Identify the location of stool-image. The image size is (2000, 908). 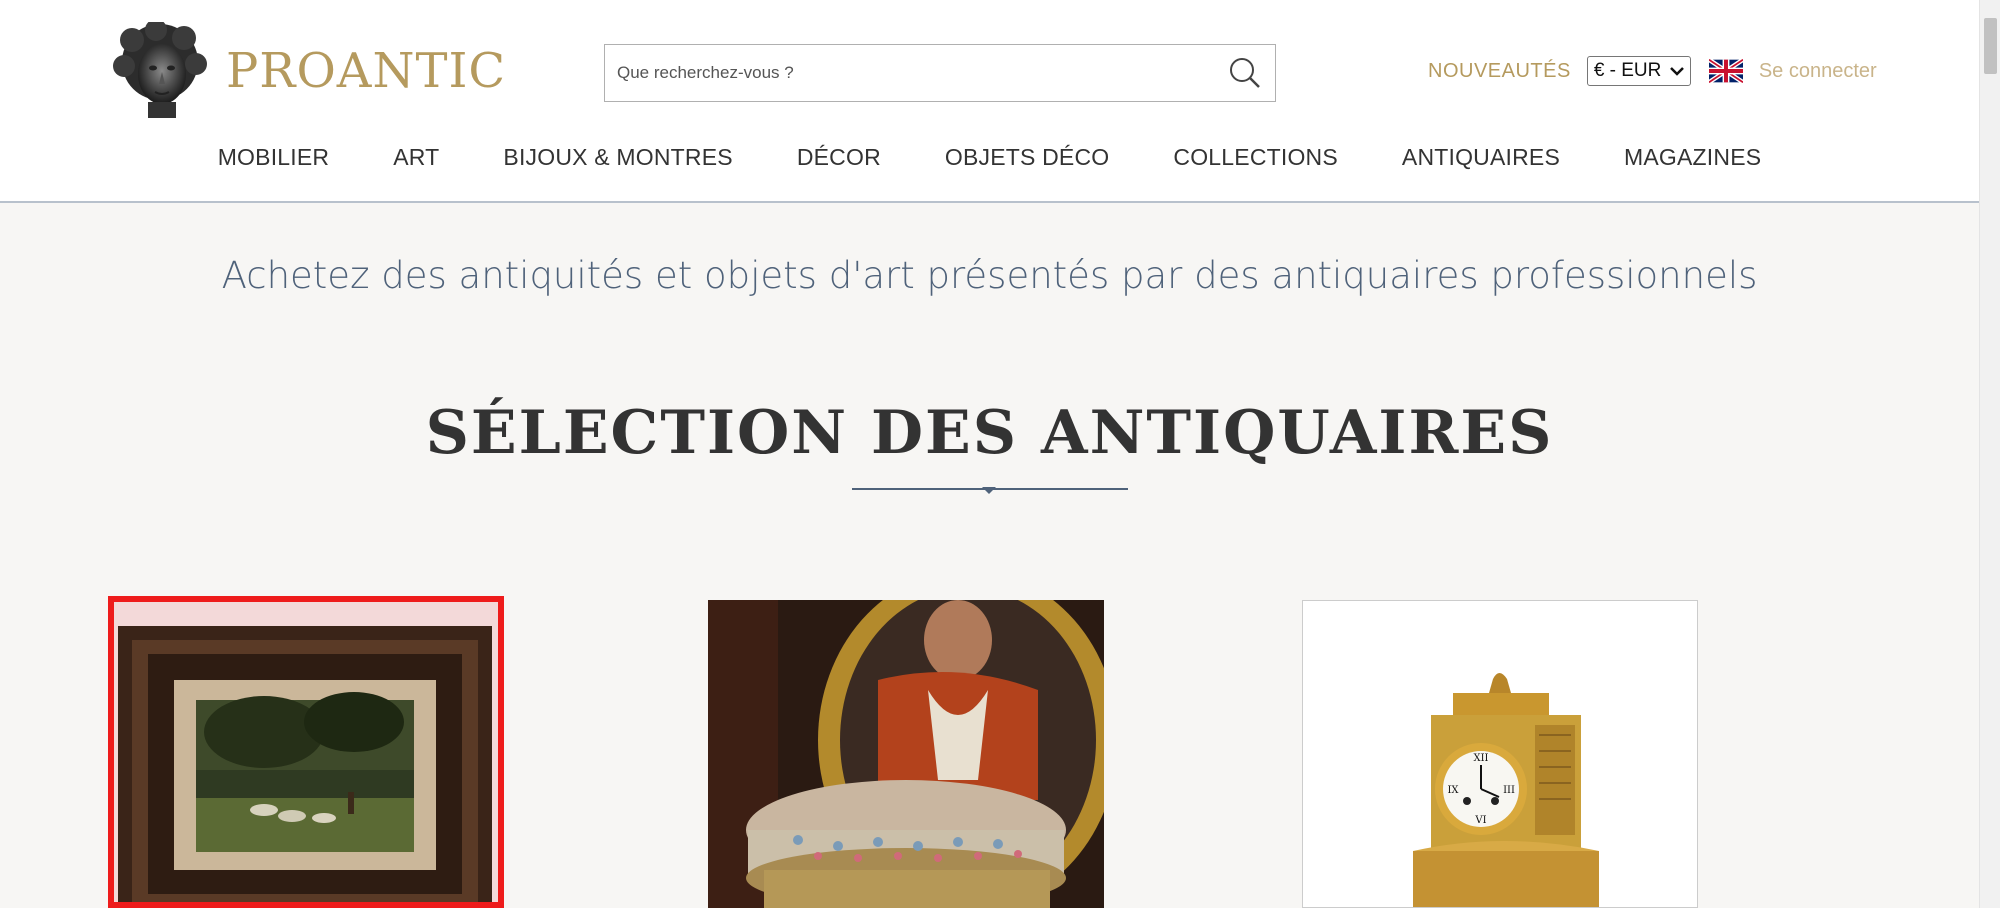
(906, 754).